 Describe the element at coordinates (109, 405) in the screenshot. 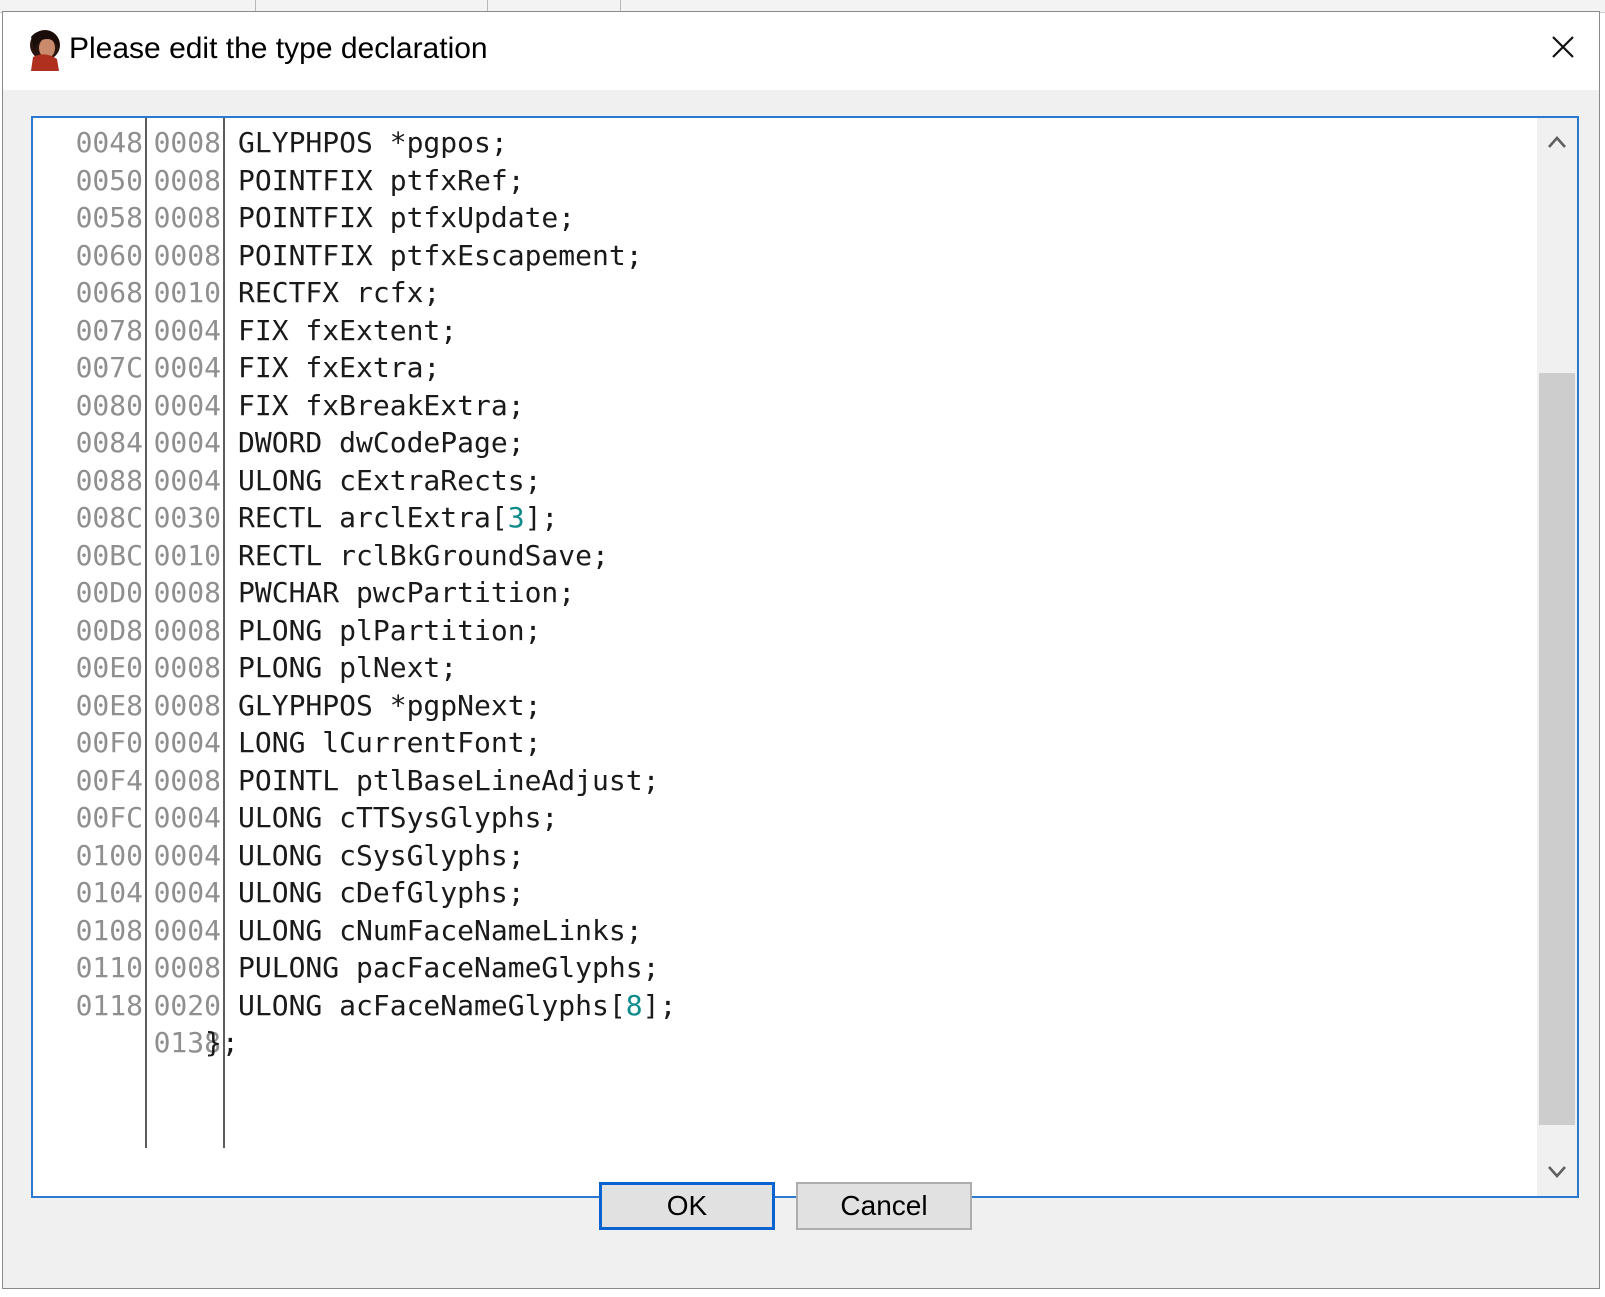

I see `offset-value: 0080` at that location.